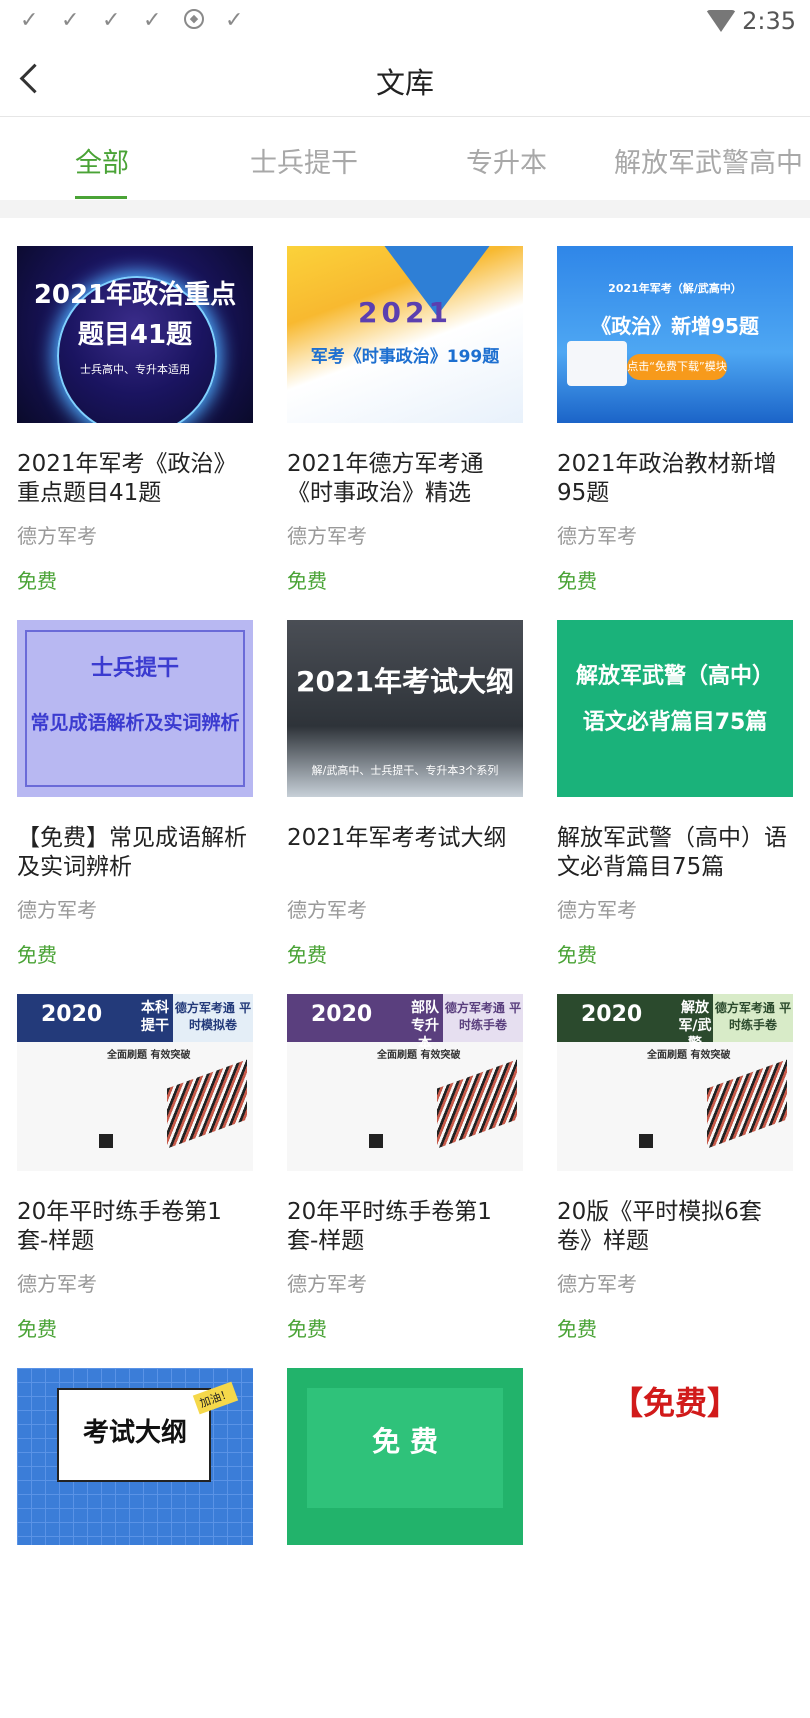  Describe the element at coordinates (405, 357) in the screenshot. I see `cover-text: 军考《时事政治》199题` at that location.